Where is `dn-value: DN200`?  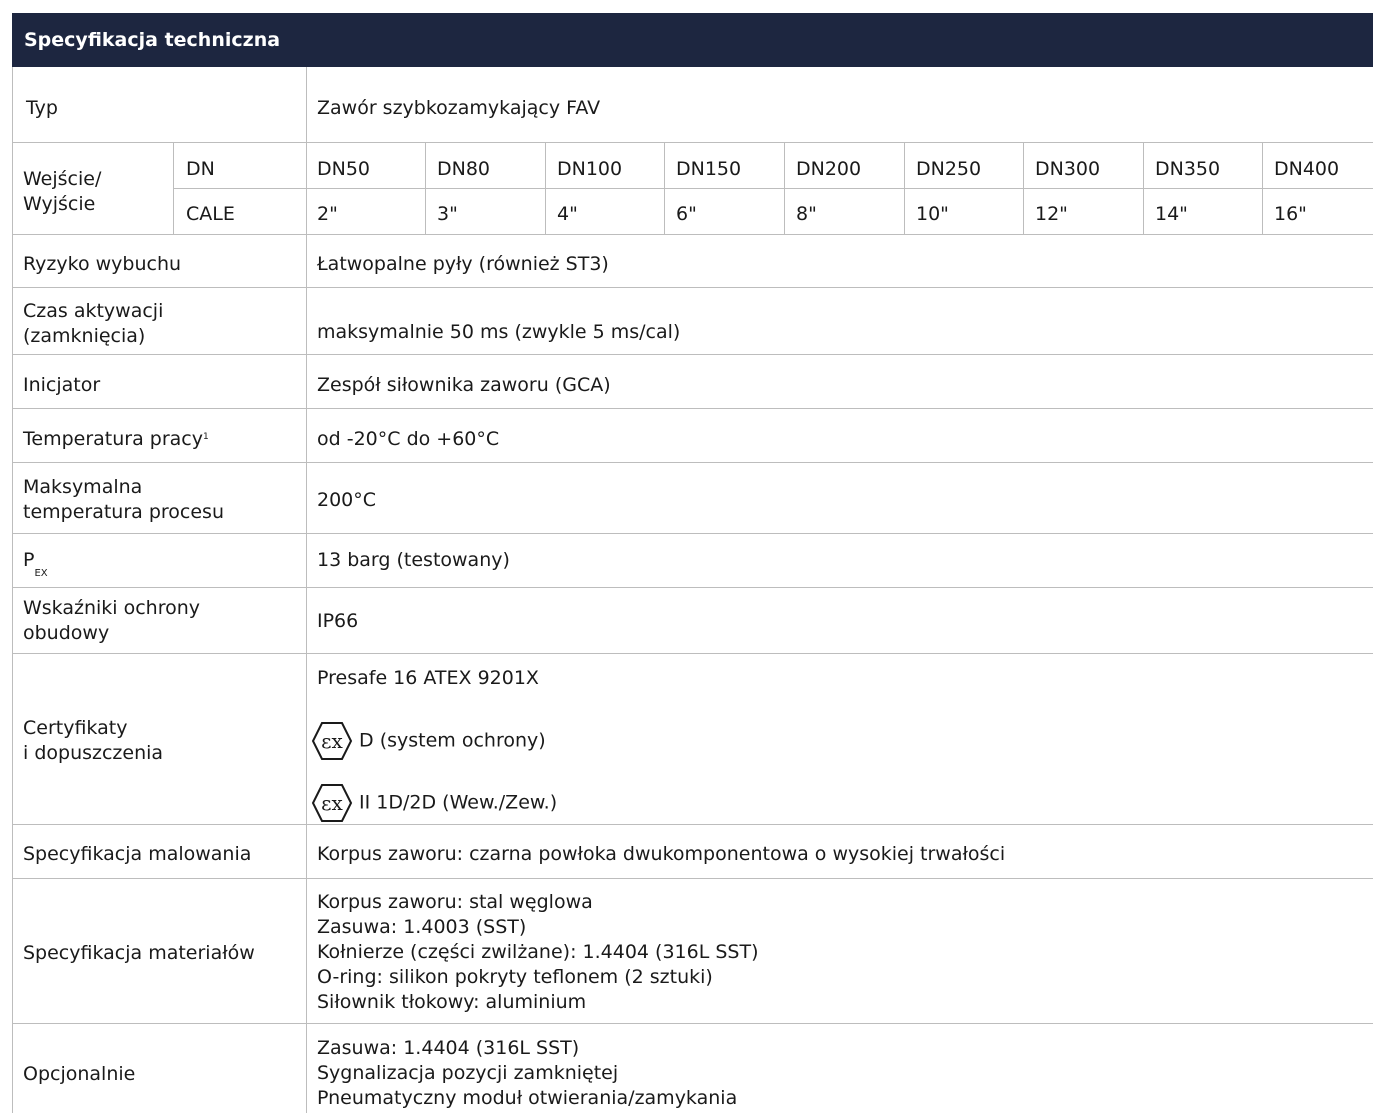
dn-value: DN200 is located at coordinates (829, 169).